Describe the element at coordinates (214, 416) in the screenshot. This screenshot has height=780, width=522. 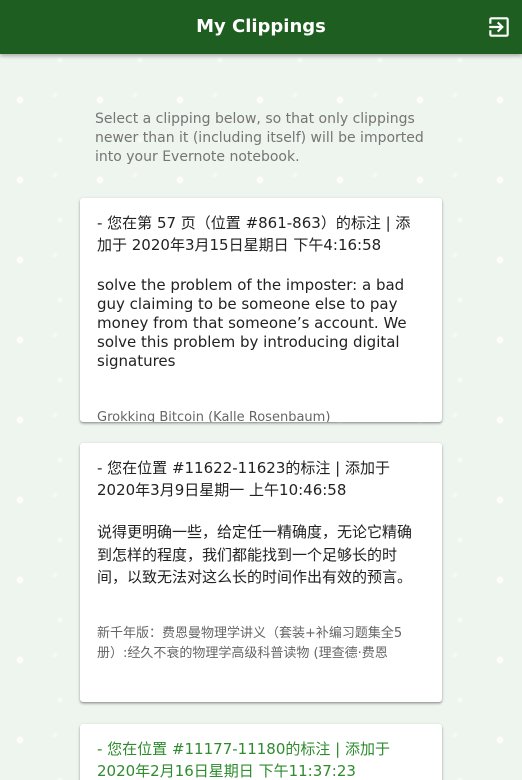
I see `clipping-source: Grokking Bitcoin (Kalle Rosenbaum)` at that location.